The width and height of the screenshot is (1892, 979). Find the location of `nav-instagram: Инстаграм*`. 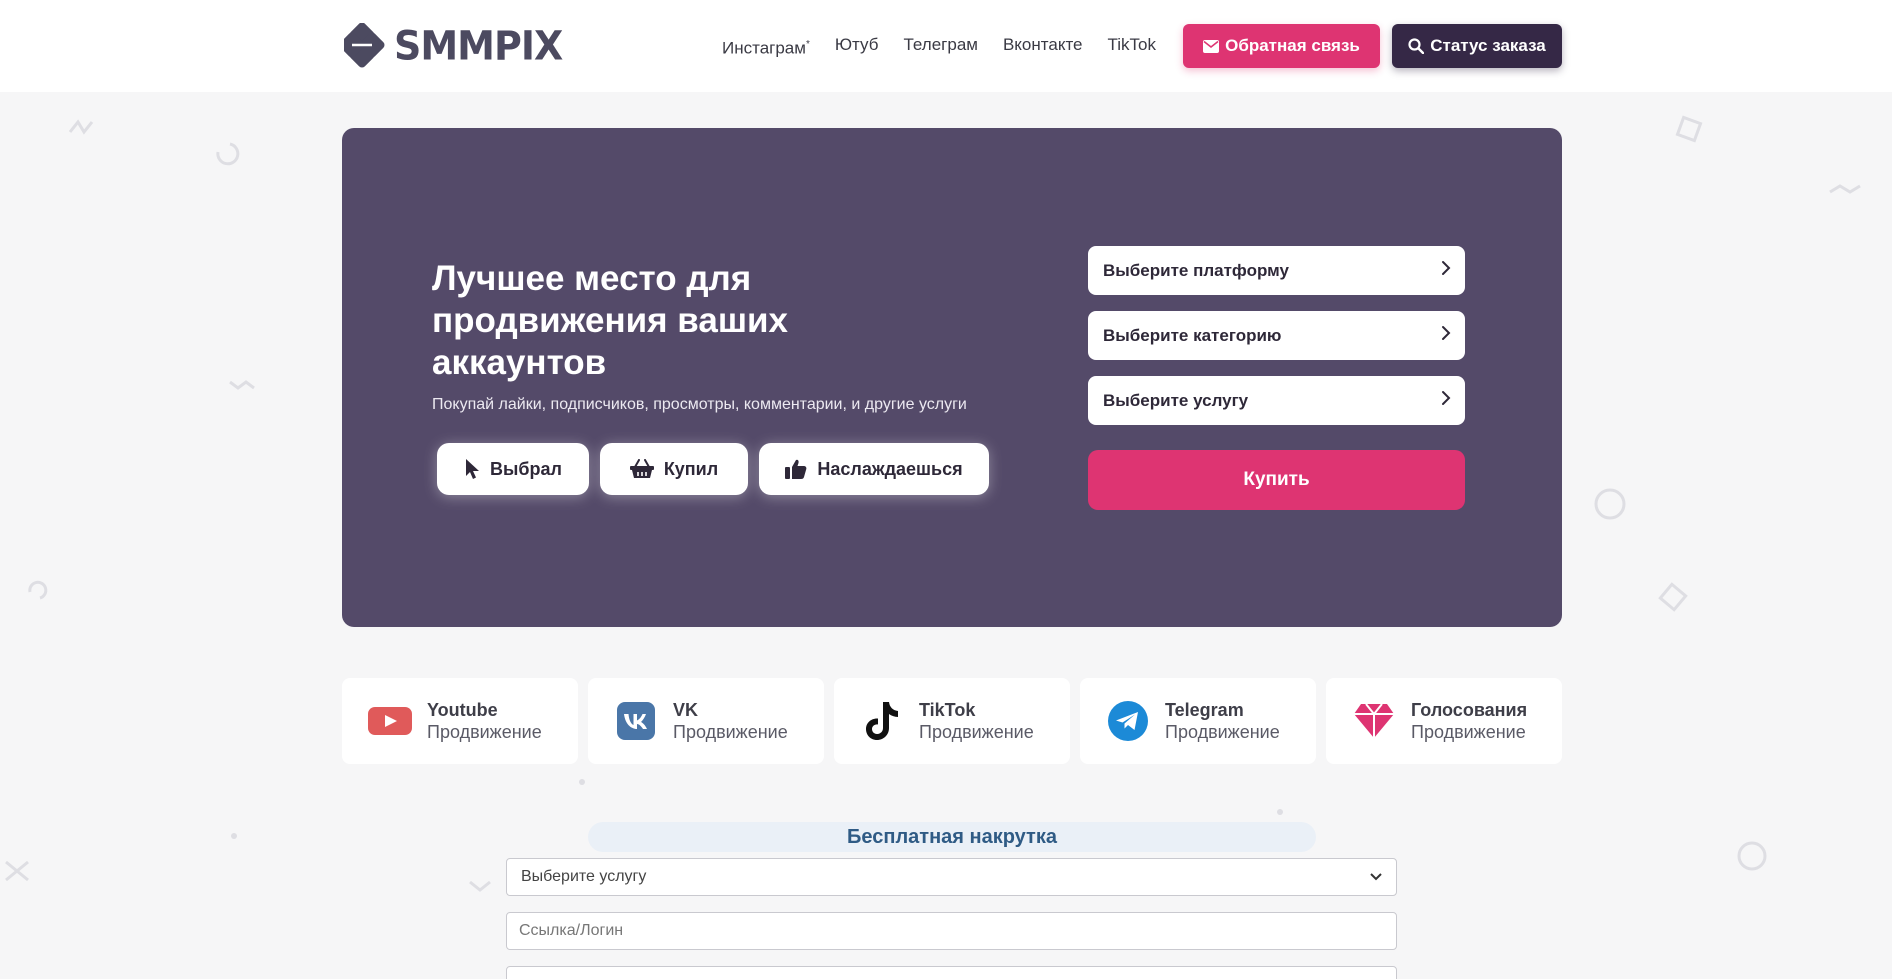

nav-instagram: Инстаграм* is located at coordinates (766, 47).